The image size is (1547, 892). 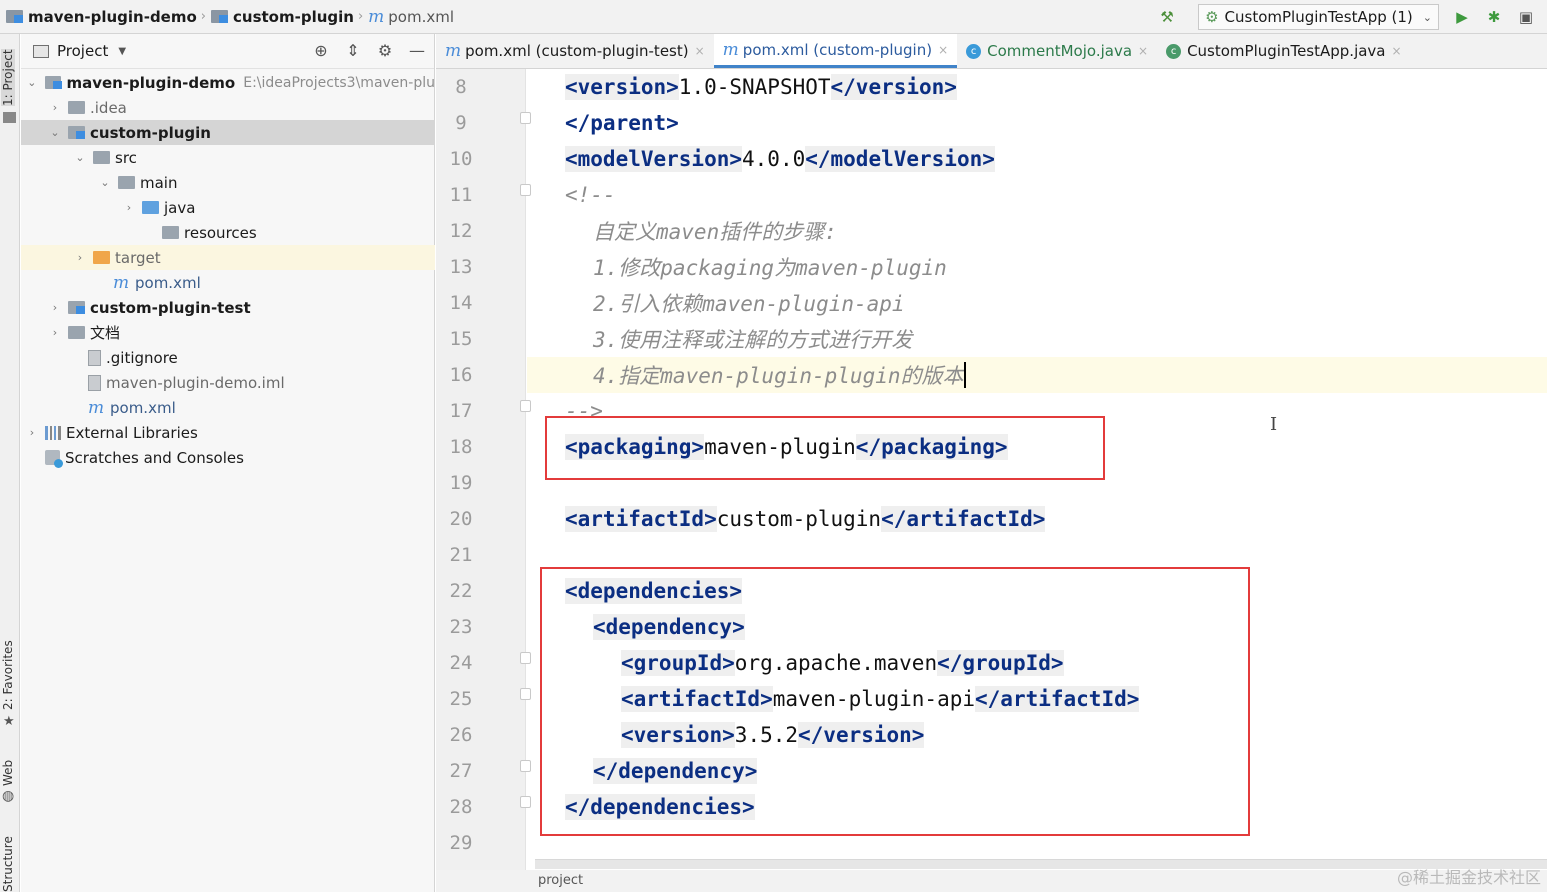 I want to click on tree-item-java: › java, so click(x=228, y=207).